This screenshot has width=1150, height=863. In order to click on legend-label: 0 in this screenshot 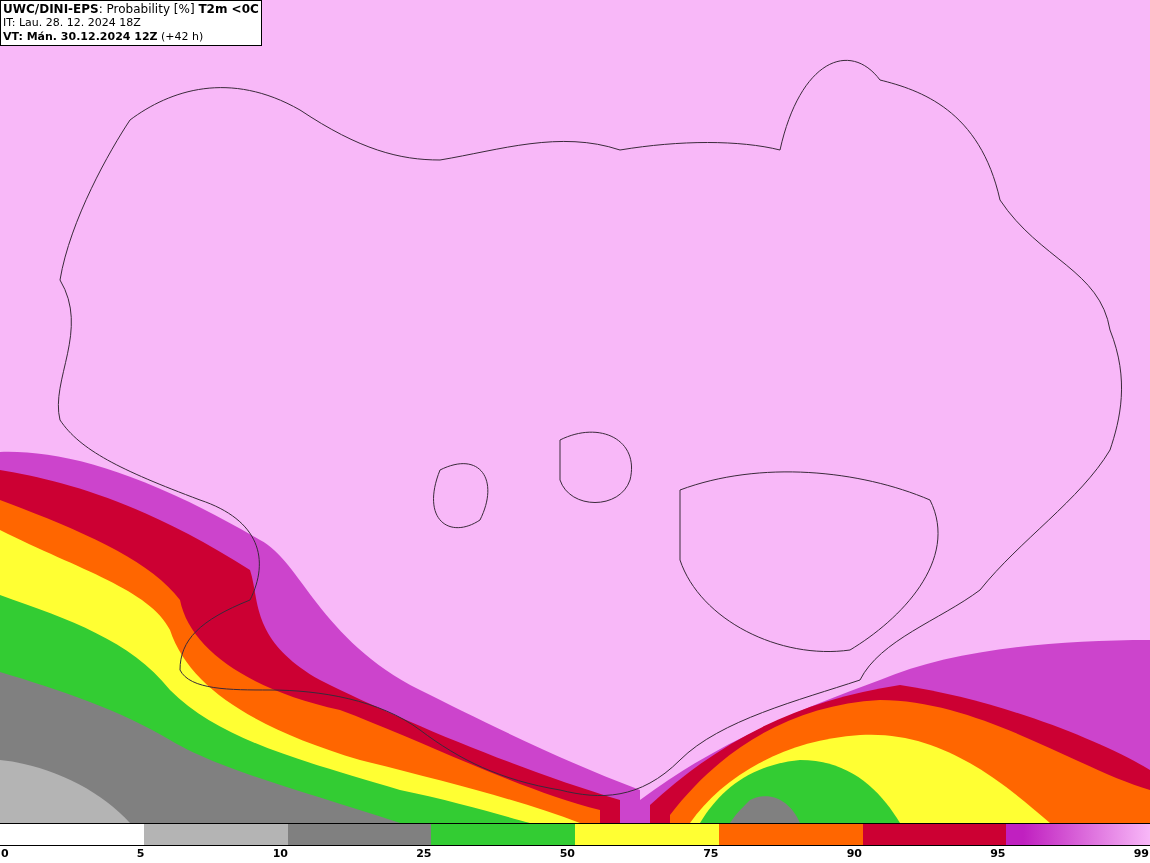, I will do `click(5, 854)`.